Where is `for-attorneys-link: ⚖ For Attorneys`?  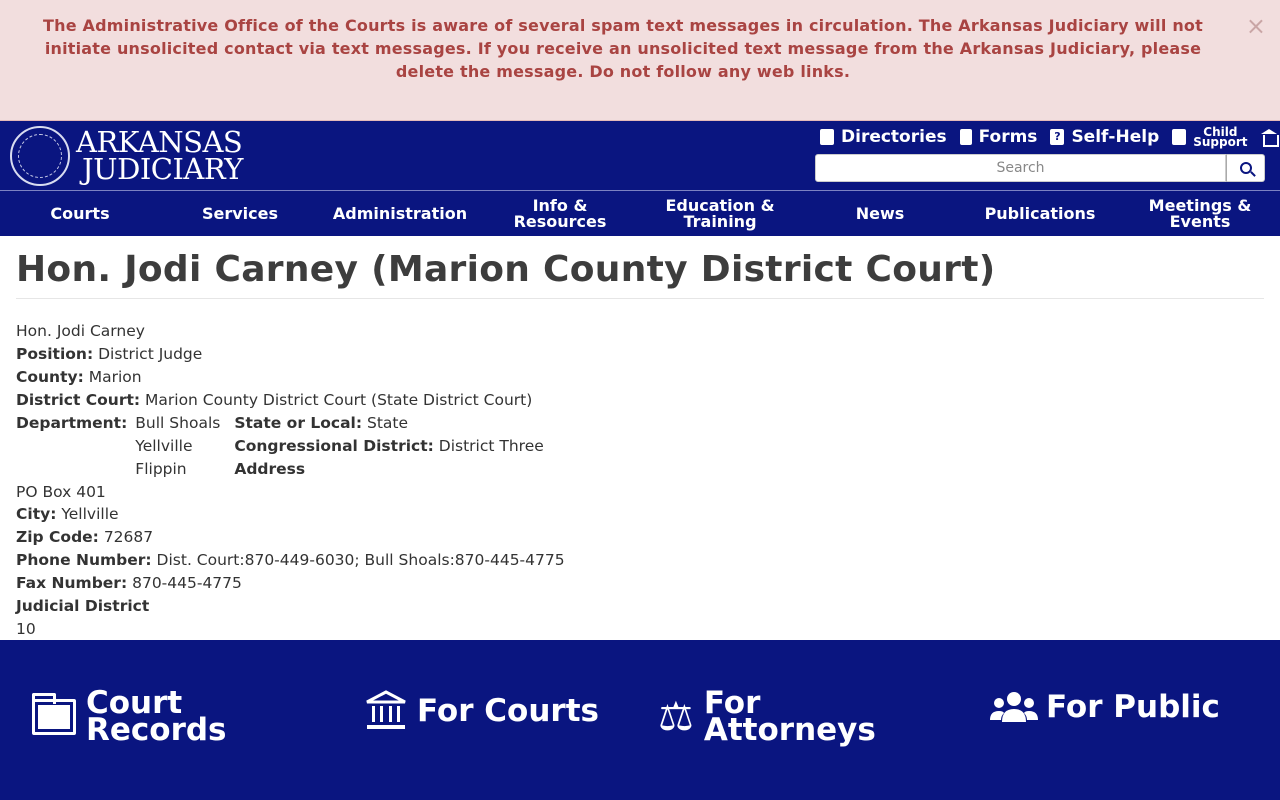
for-attorneys-link: ⚖ For Attorneys is located at coordinates (767, 718).